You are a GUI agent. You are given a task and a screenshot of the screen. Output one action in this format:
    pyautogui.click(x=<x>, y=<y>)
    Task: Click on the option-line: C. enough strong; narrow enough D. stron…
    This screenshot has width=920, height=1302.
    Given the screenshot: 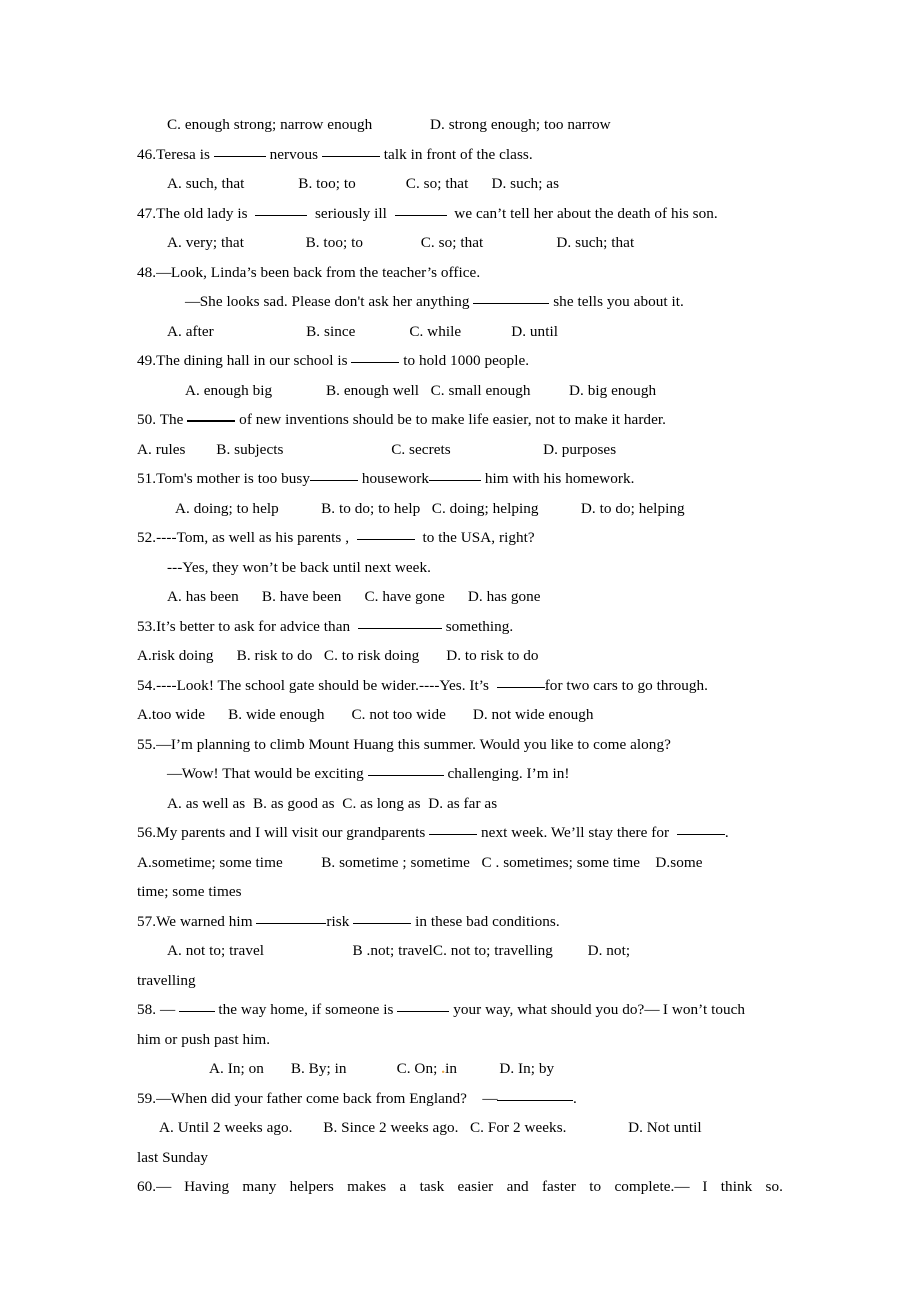 What is the action you would take?
    pyautogui.click(x=389, y=124)
    